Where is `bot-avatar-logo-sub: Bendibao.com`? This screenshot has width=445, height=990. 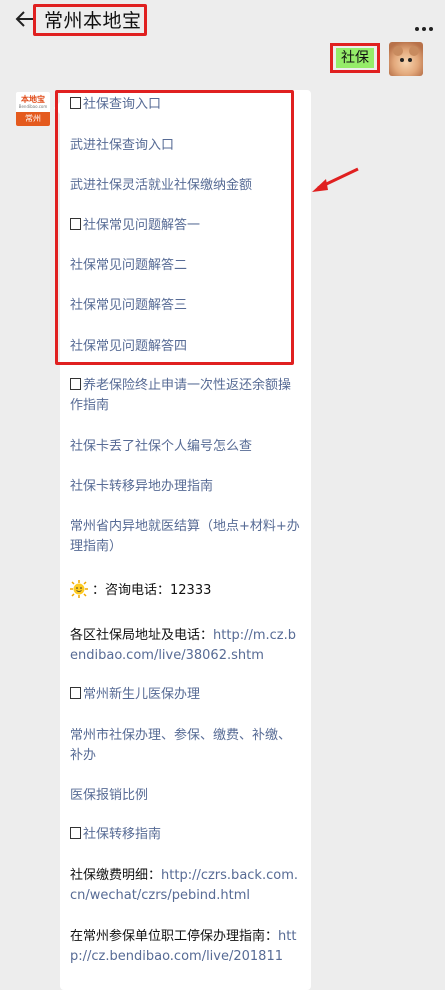 bot-avatar-logo-sub: Bendibao.com is located at coordinates (33, 106).